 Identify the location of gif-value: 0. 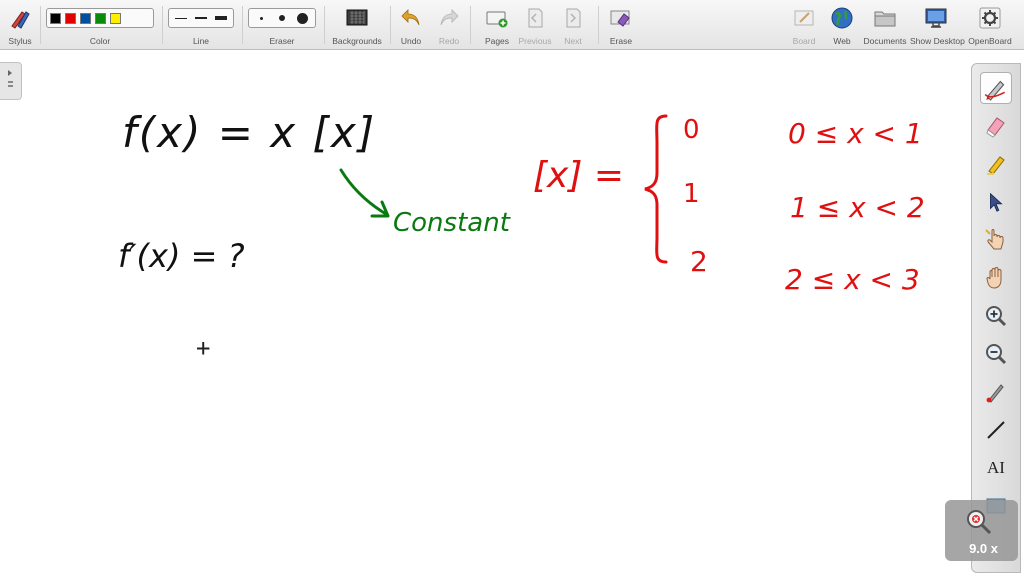
(691, 130).